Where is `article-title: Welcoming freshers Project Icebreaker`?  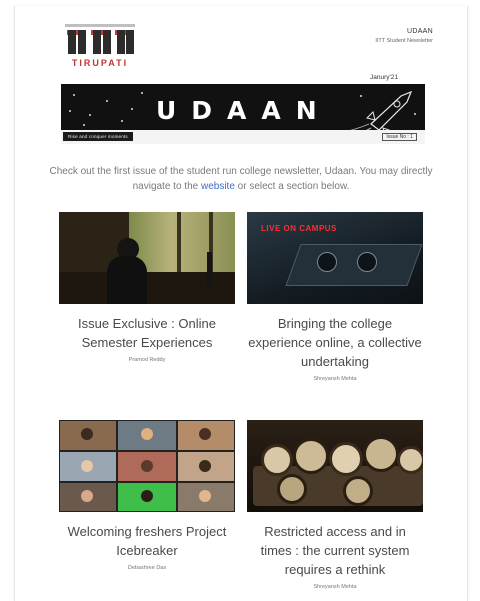 article-title: Welcoming freshers Project Icebreaker is located at coordinates (147, 541).